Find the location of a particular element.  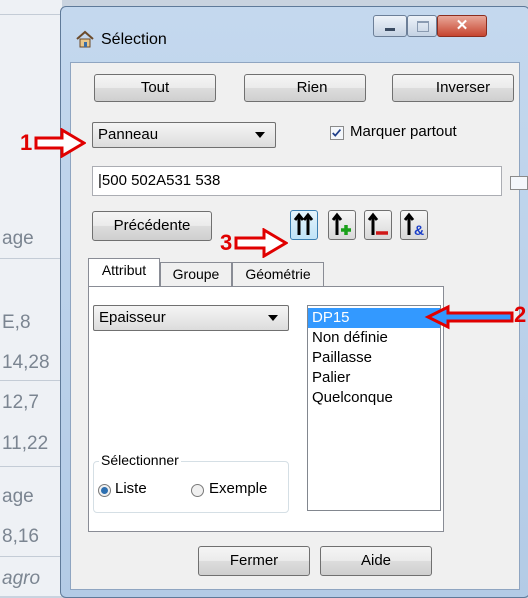

list-item: DP15 is located at coordinates (374, 318).